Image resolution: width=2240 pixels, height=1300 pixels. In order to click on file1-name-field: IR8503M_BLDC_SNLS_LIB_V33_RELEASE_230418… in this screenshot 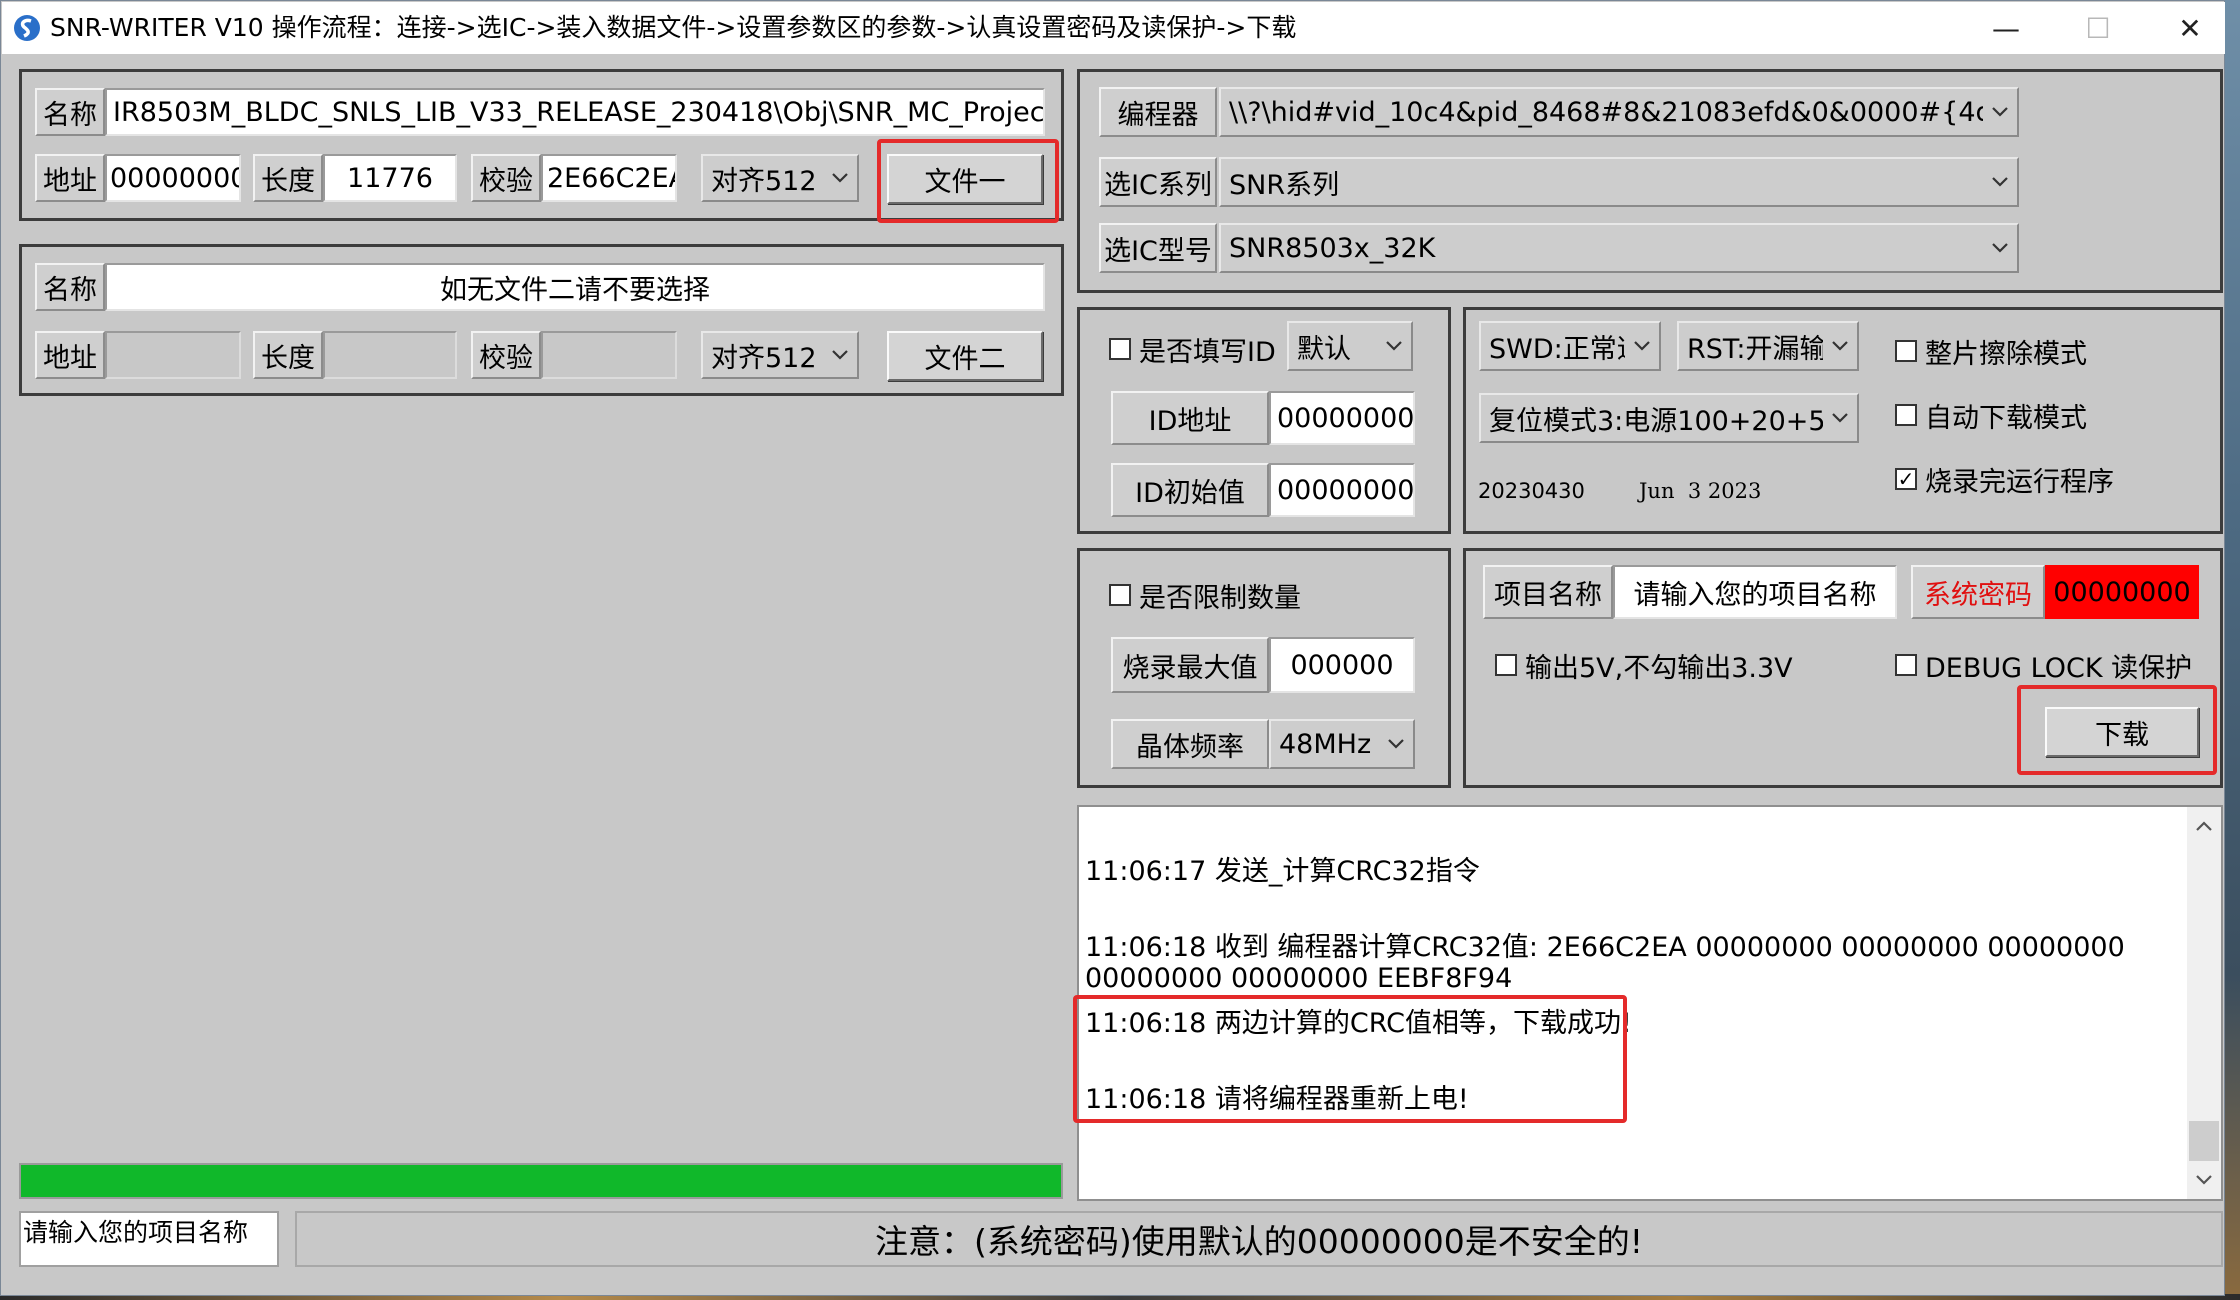, I will do `click(575, 112)`.